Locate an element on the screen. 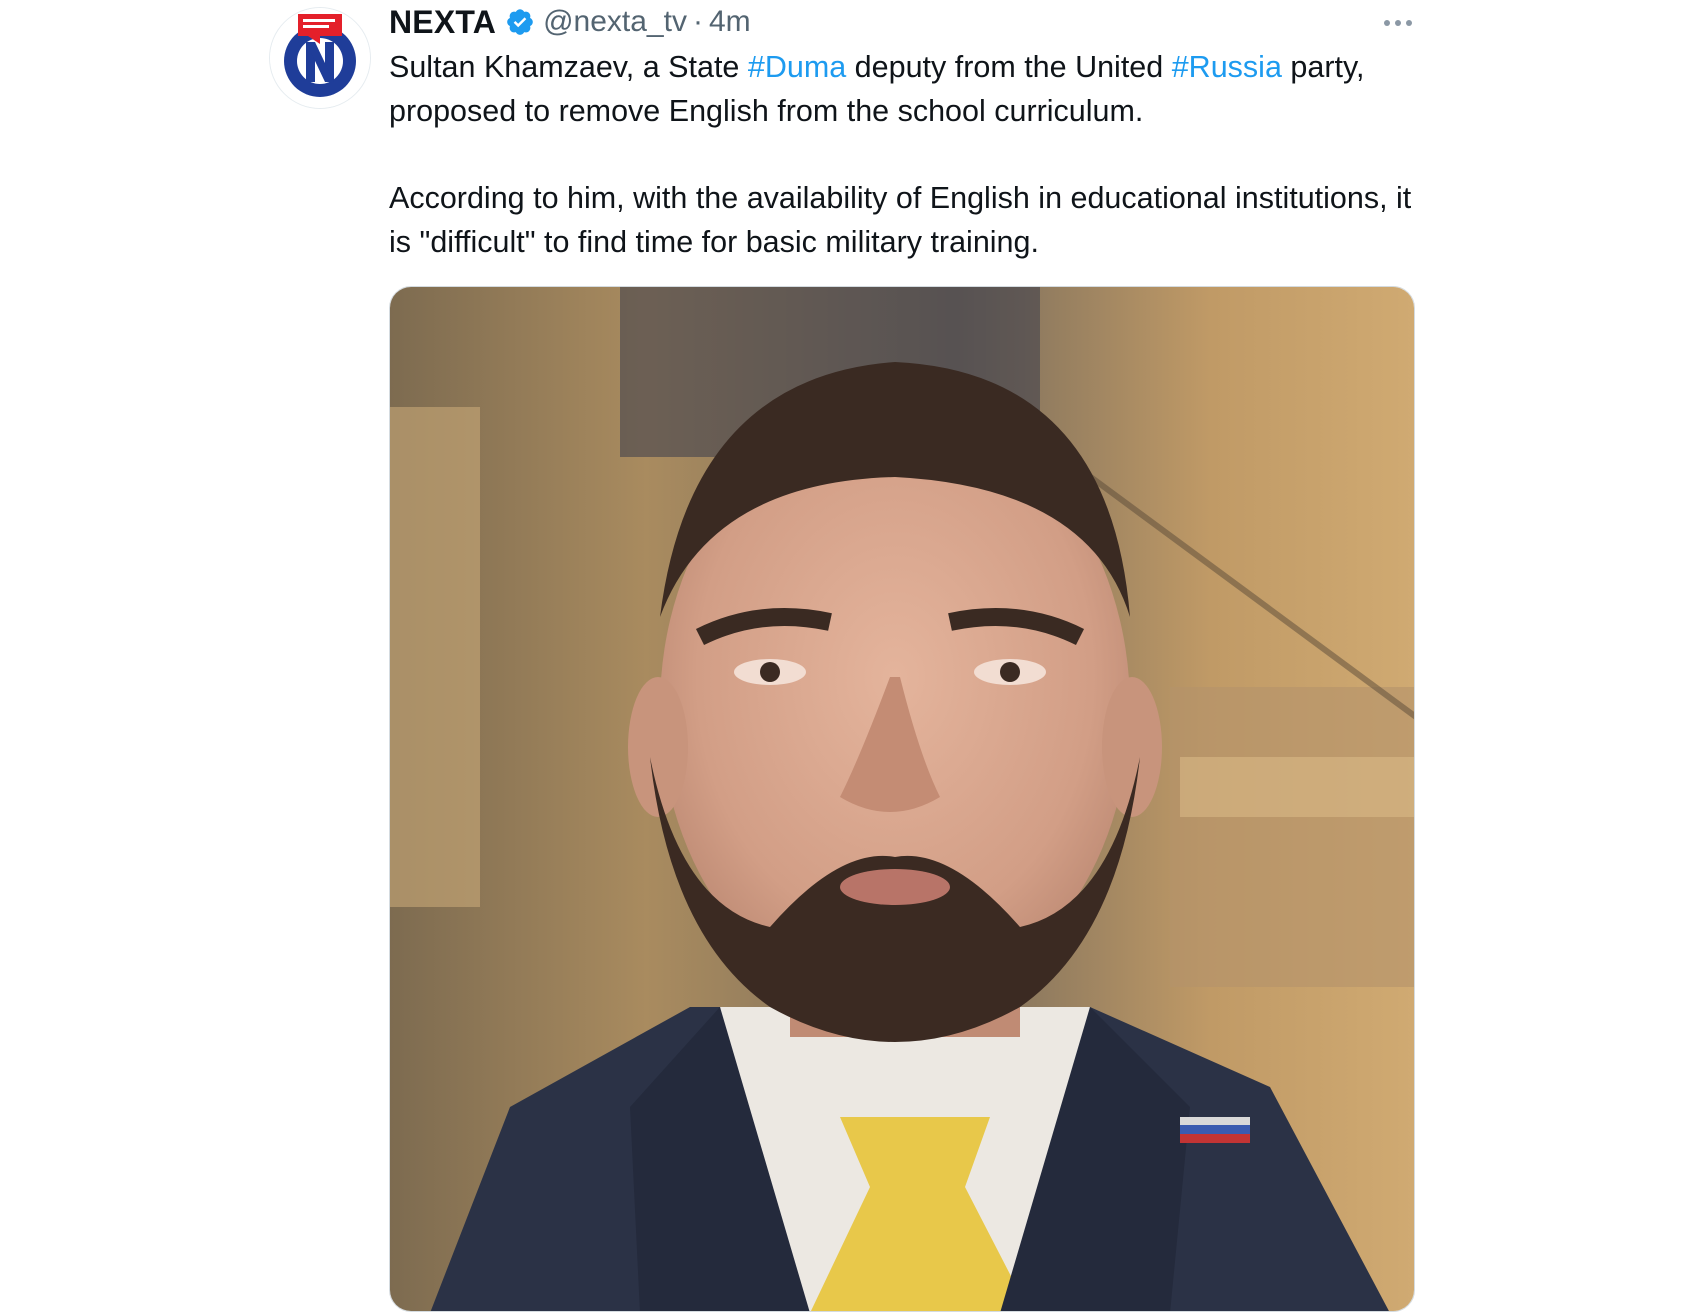  text-segment: Sultan Khamzaev, a State is located at coordinates (568, 67).